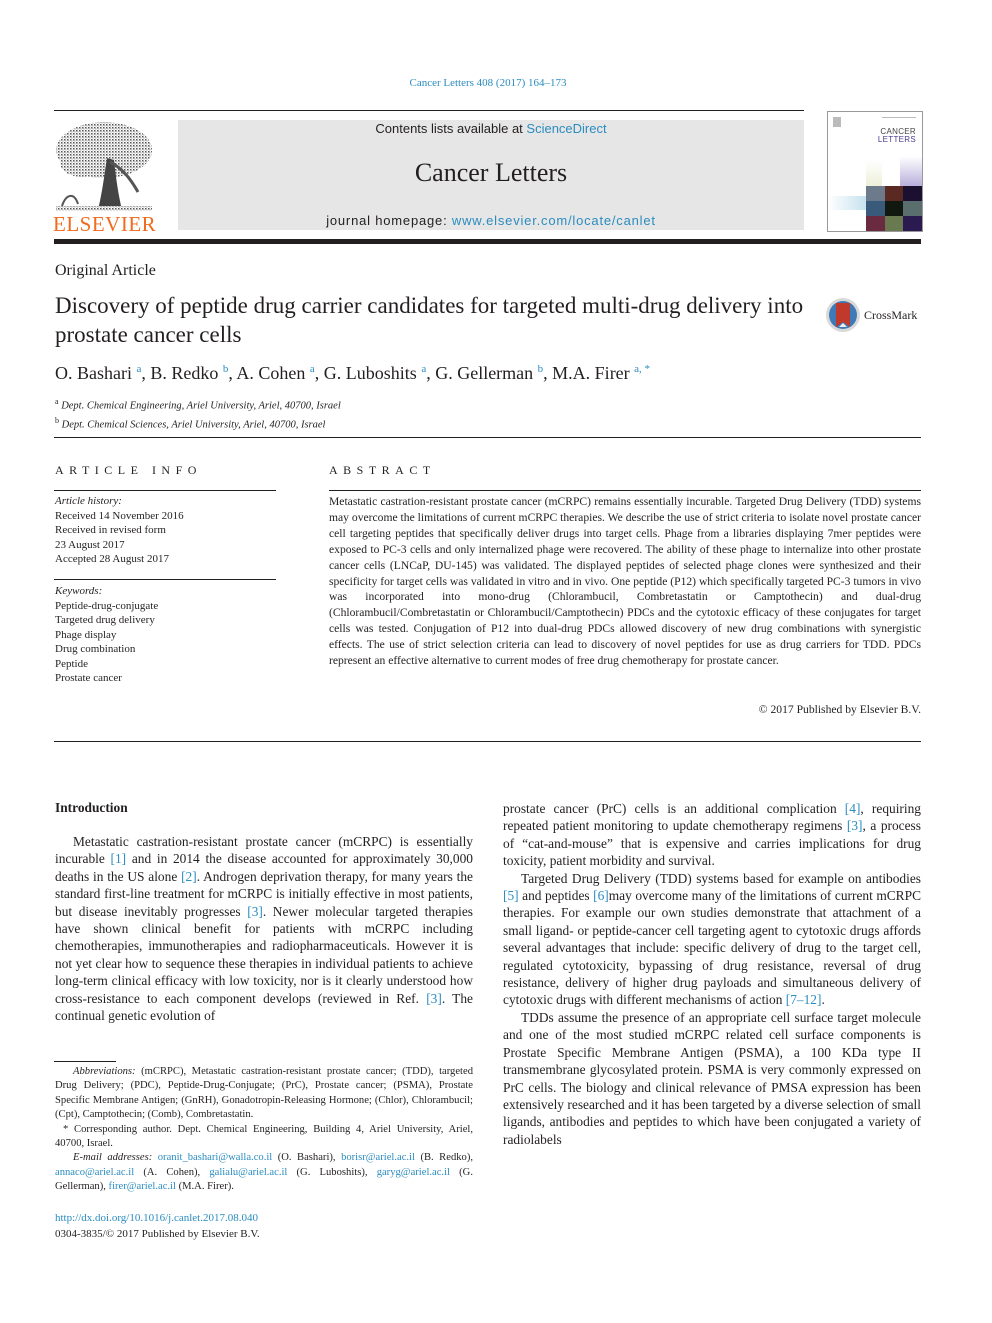 This screenshot has height=1323, width=992. Describe the element at coordinates (378, 1157) in the screenshot. I see `email-link: borisr@ariel.ac.il` at that location.